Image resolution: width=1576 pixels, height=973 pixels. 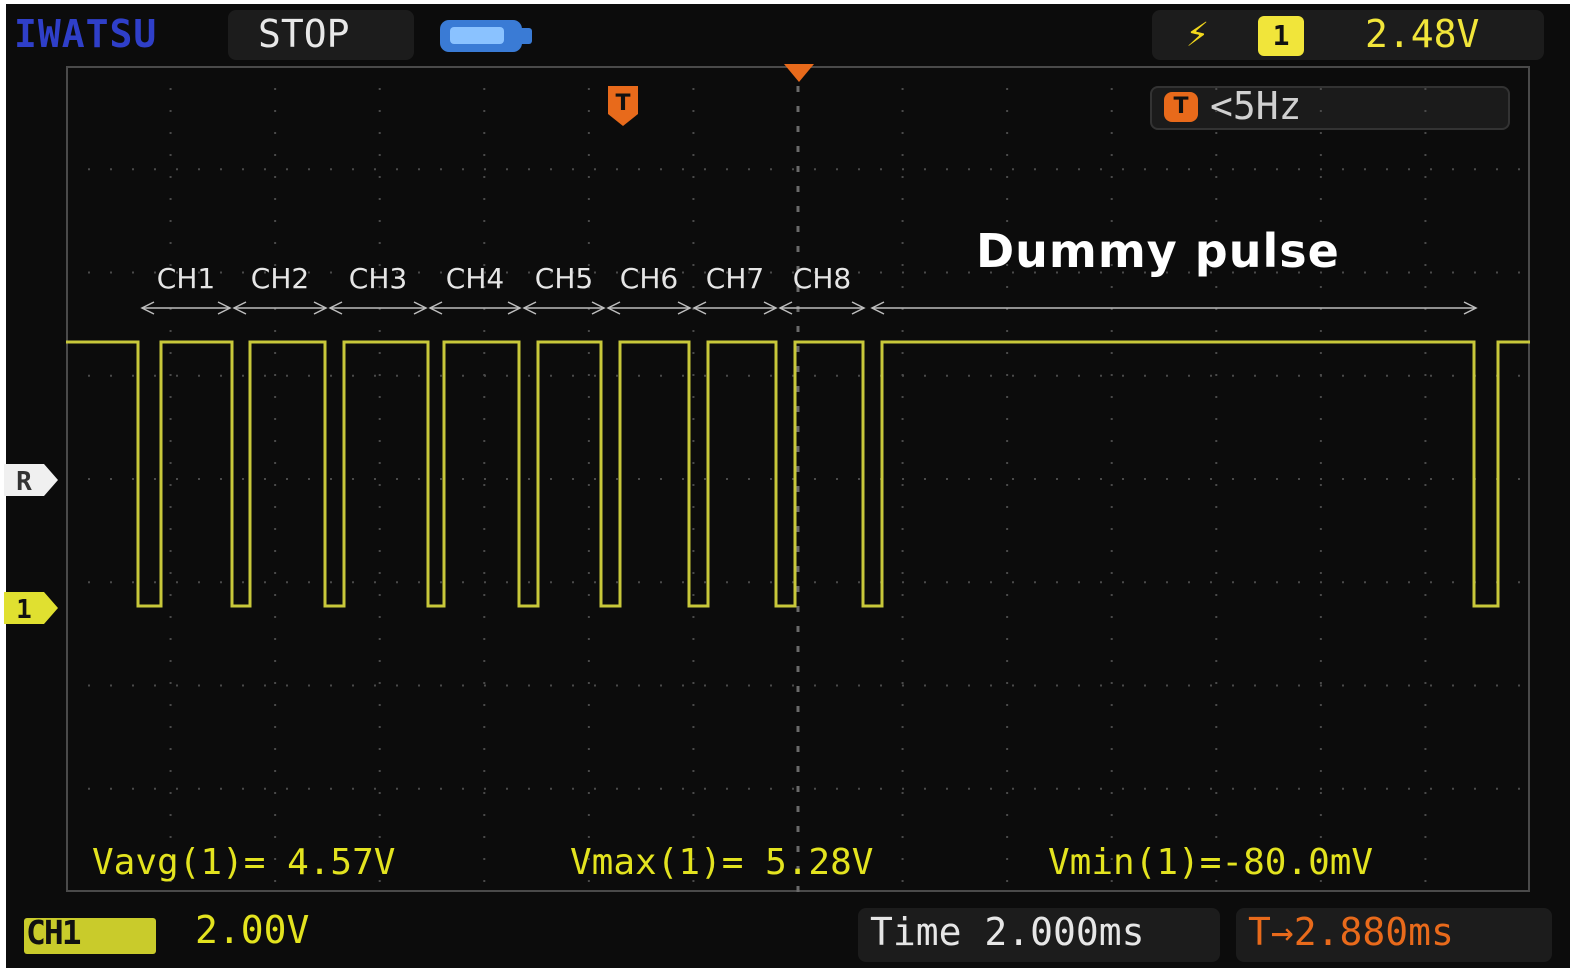 What do you see at coordinates (1007, 932) in the screenshot?
I see `timebase-label: Time 2.000ms` at bounding box center [1007, 932].